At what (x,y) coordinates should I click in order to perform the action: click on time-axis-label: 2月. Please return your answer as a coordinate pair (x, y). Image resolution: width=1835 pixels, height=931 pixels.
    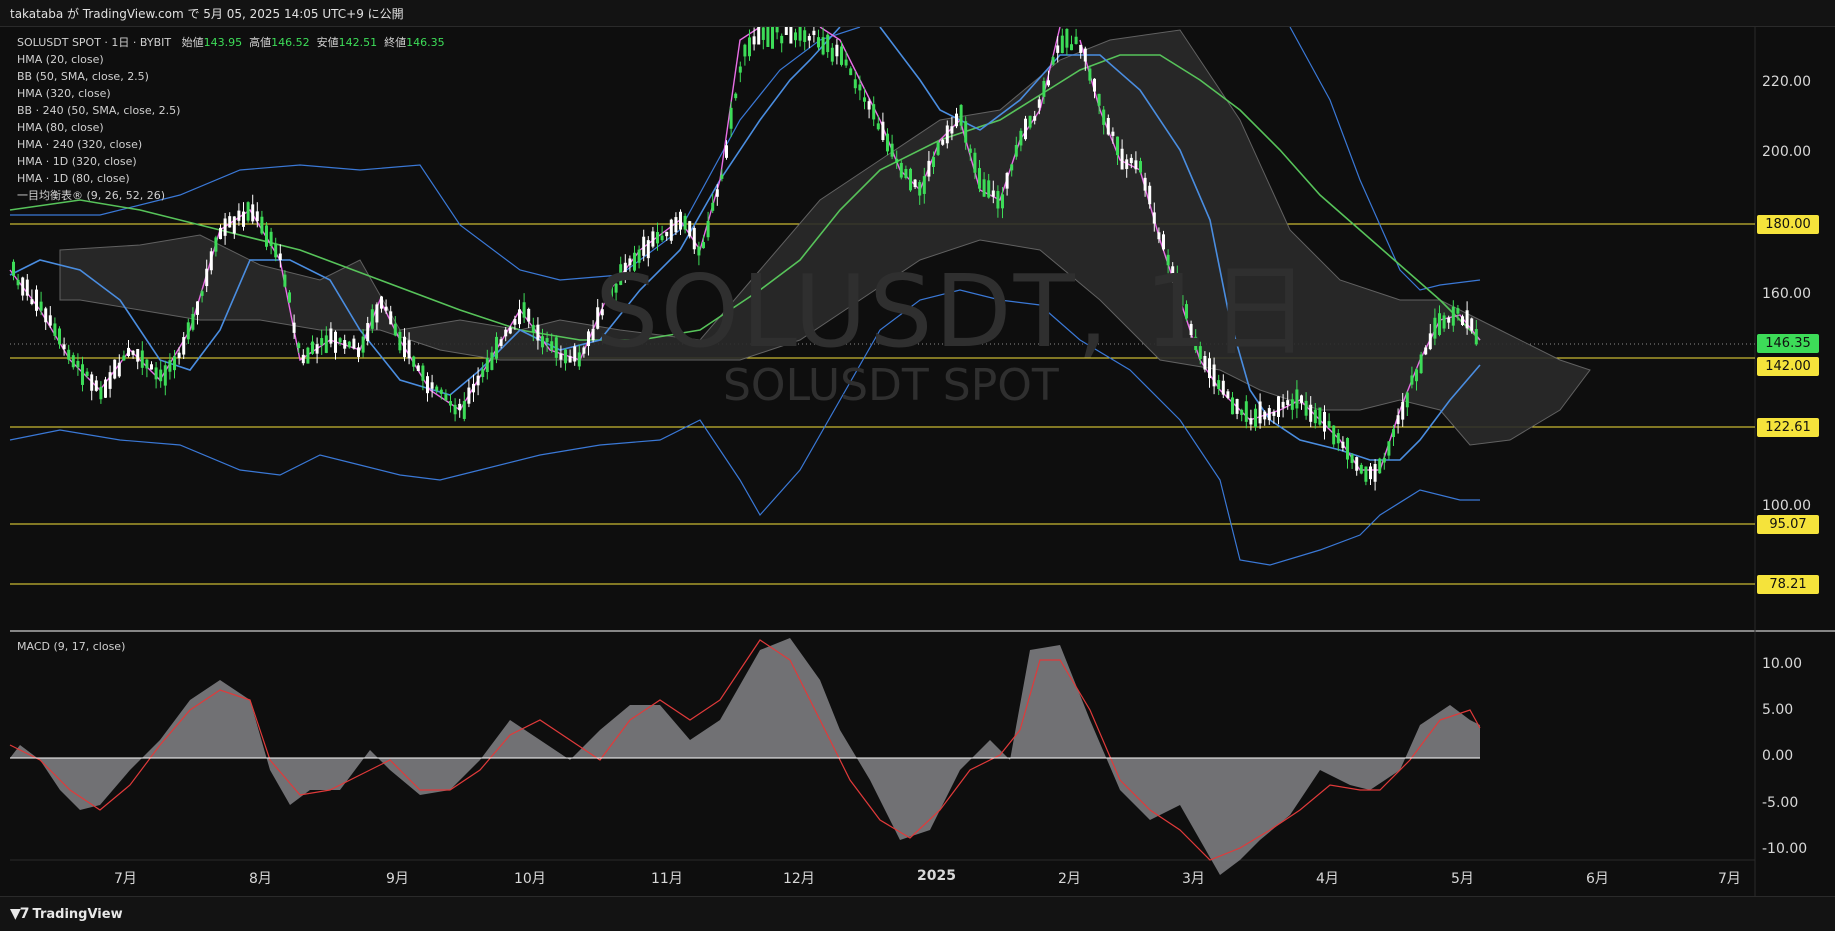
    Looking at the image, I should click on (1069, 879).